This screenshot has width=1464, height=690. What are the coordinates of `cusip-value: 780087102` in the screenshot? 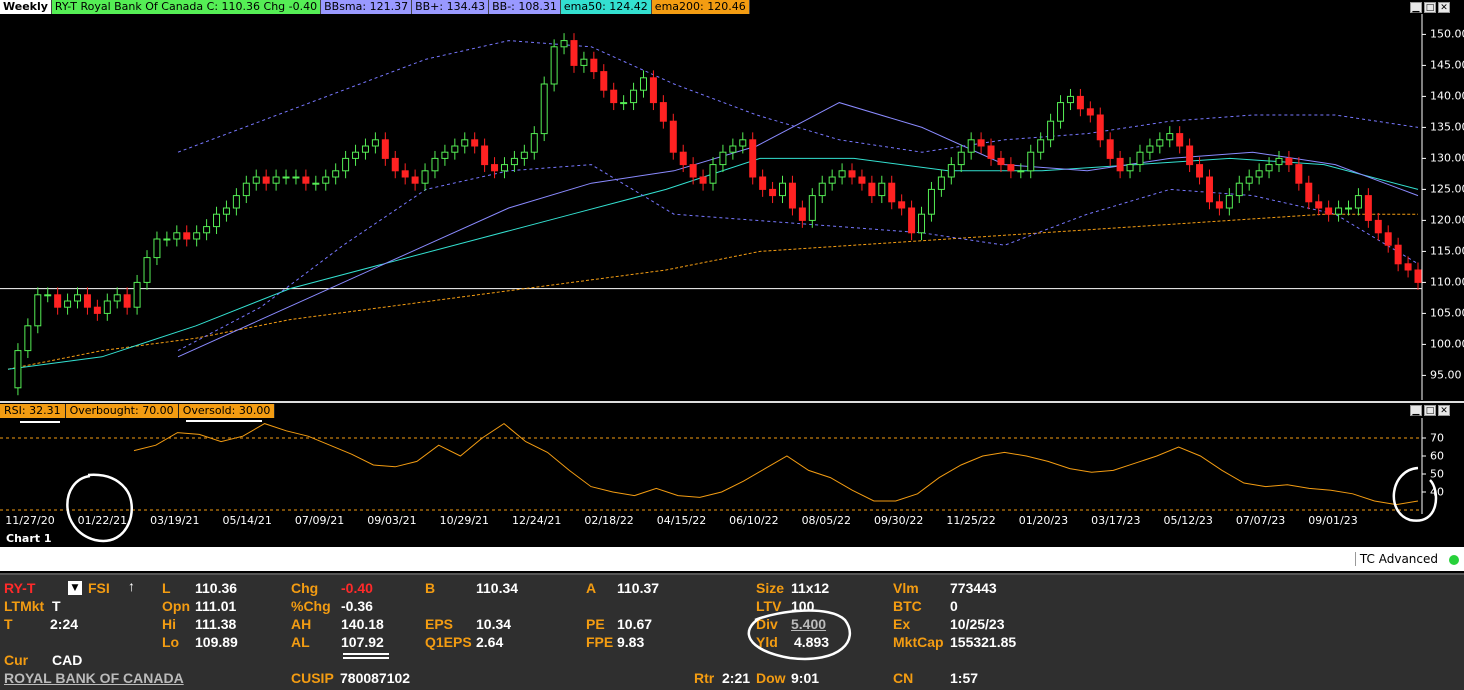 It's located at (375, 678).